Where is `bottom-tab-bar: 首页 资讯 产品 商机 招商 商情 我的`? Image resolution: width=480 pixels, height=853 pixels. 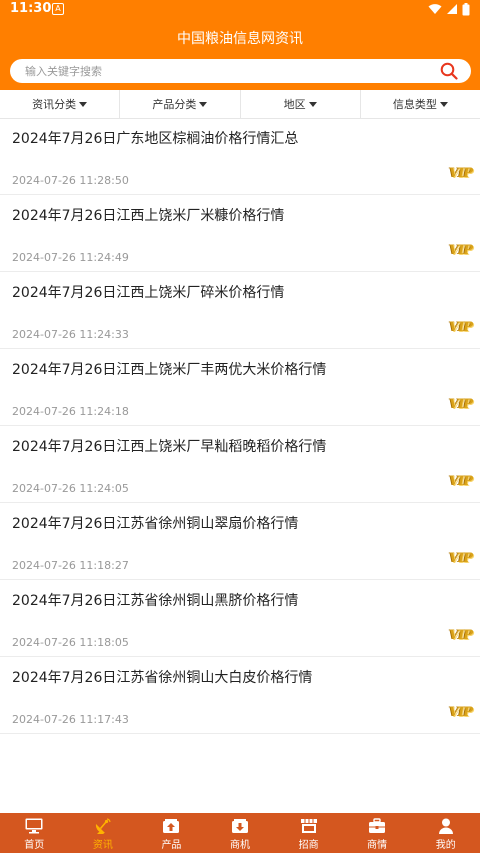
bottom-tab-bar: 首页 资讯 产品 商机 招商 商情 我的 is located at coordinates (240, 833).